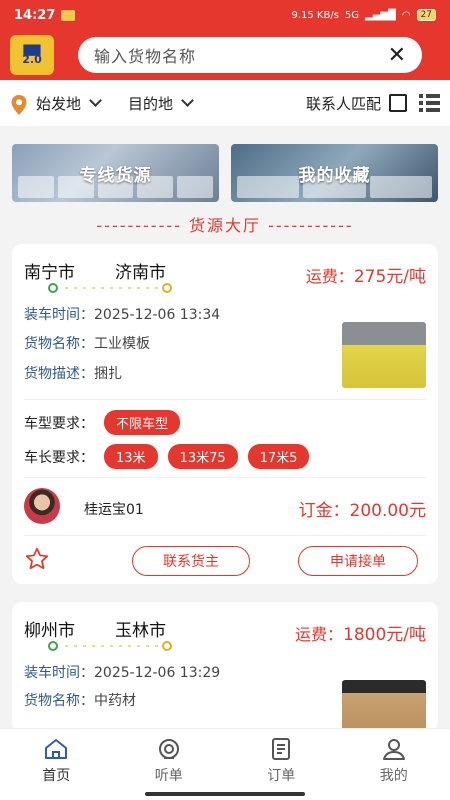  What do you see at coordinates (19, 104) in the screenshot?
I see `location-pin-icon` at bounding box center [19, 104].